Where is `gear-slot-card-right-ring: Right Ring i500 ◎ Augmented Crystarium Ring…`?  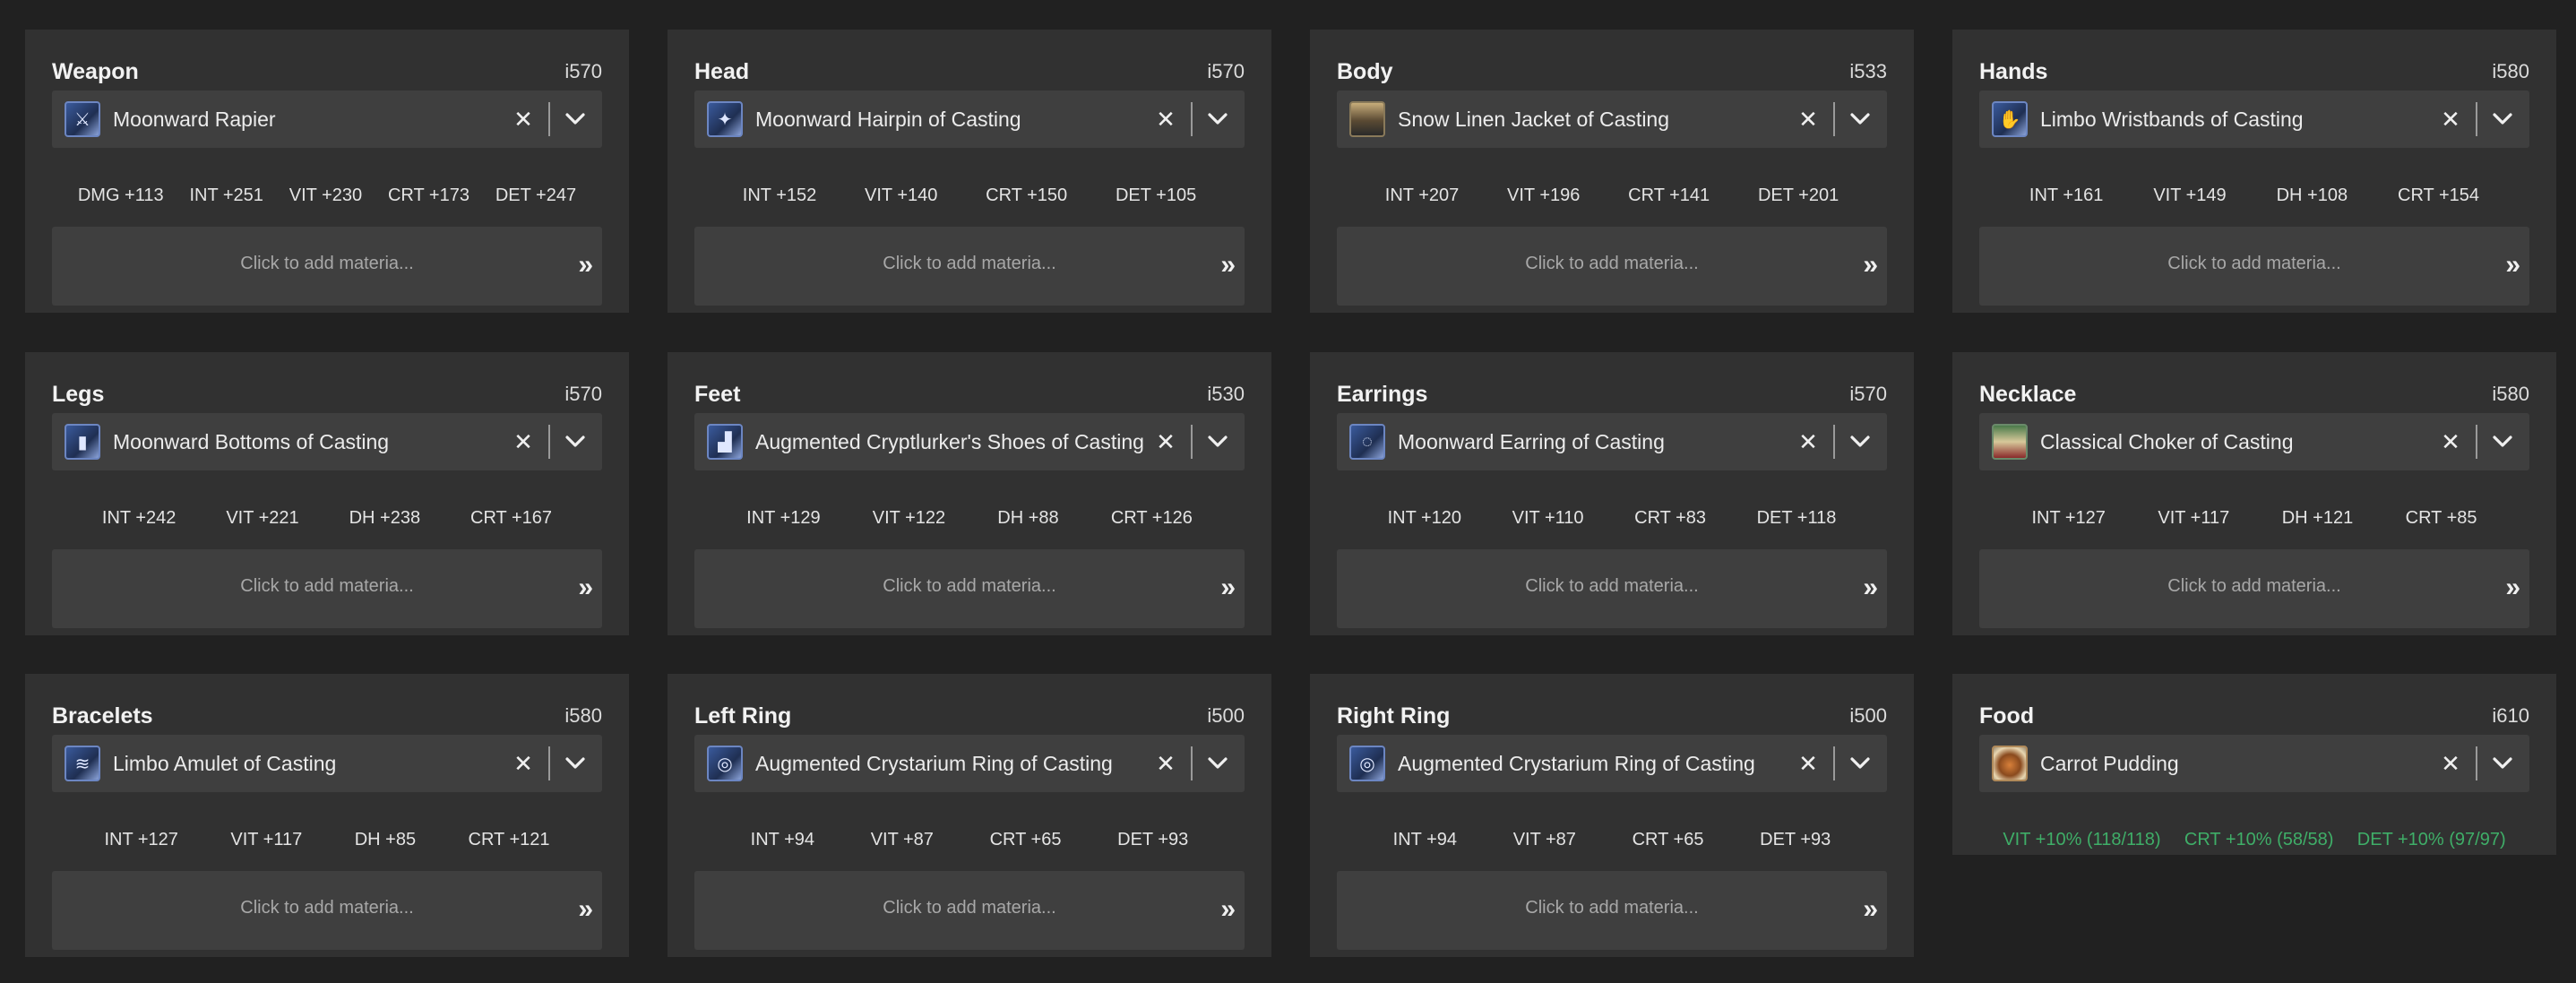 gear-slot-card-right-ring: Right Ring i500 ◎ Augmented Crystarium Ring… is located at coordinates (1612, 815).